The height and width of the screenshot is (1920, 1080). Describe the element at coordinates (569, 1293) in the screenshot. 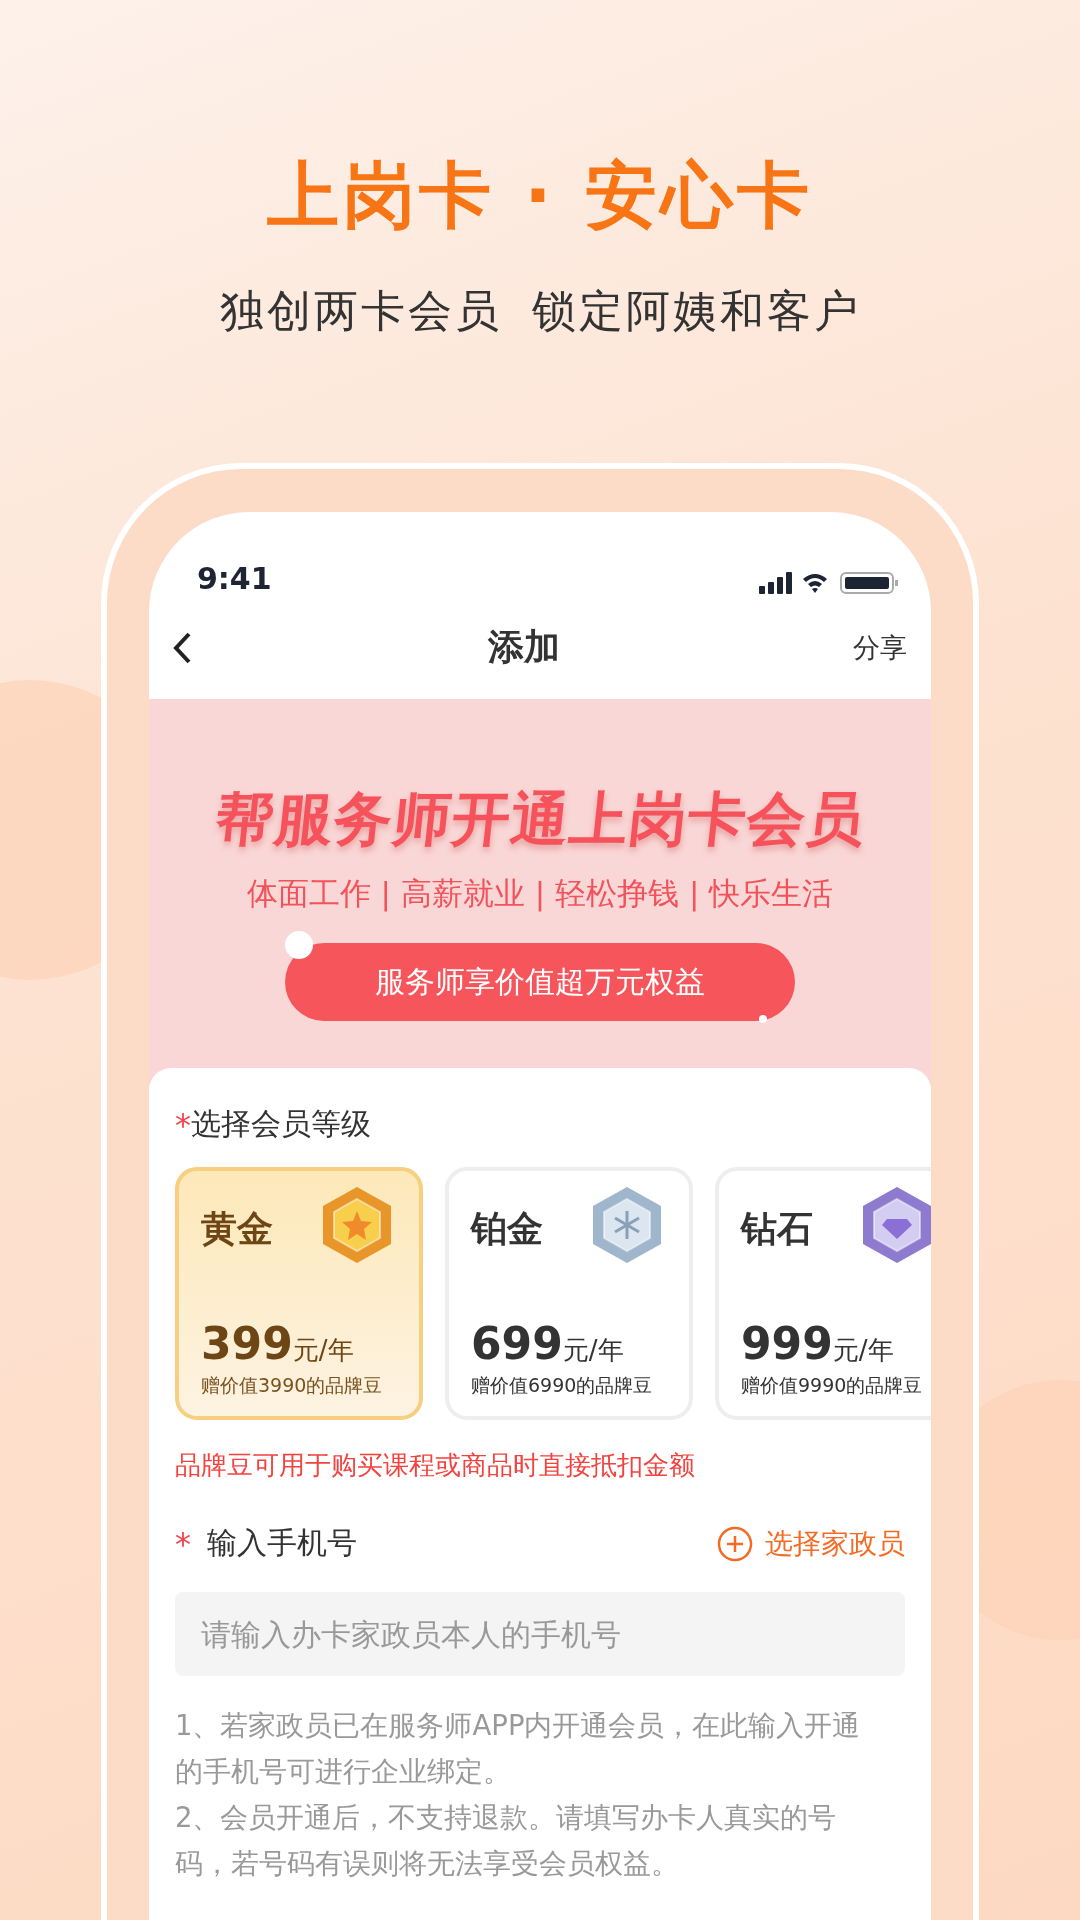

I see `membership-option: 铂金 699元/年 赠价值6990的品牌豆` at that location.